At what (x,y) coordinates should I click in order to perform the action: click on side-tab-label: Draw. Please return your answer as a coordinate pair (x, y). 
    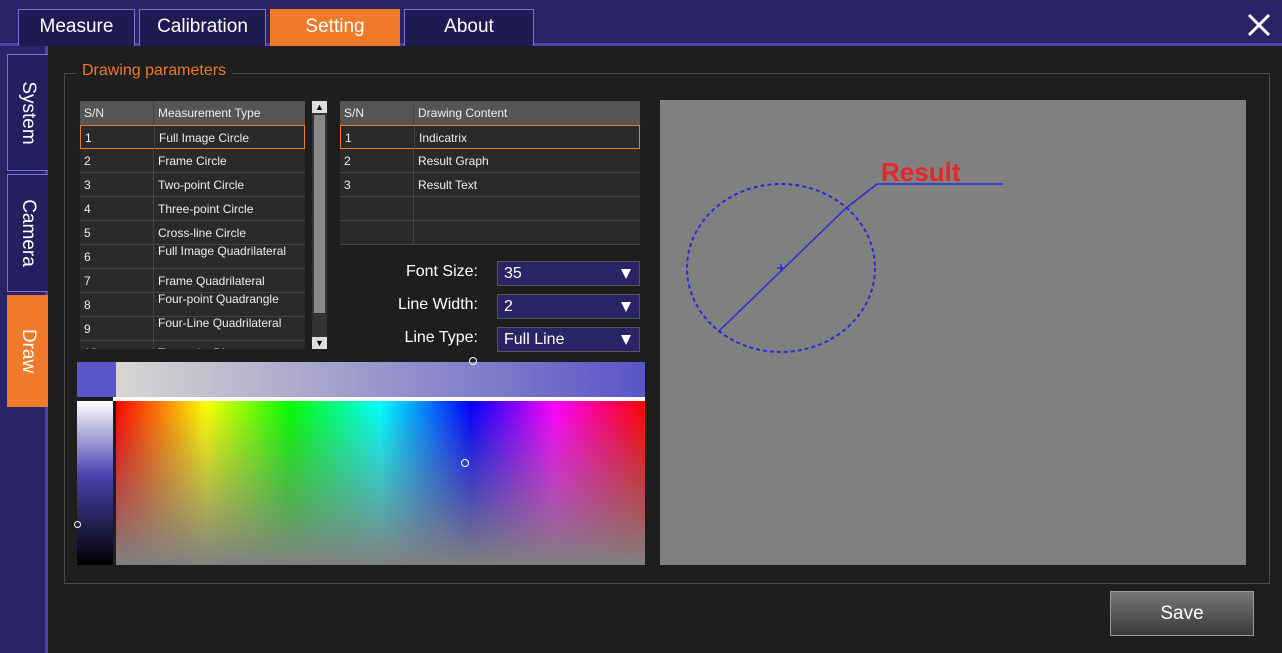
    Looking at the image, I should click on (28, 351).